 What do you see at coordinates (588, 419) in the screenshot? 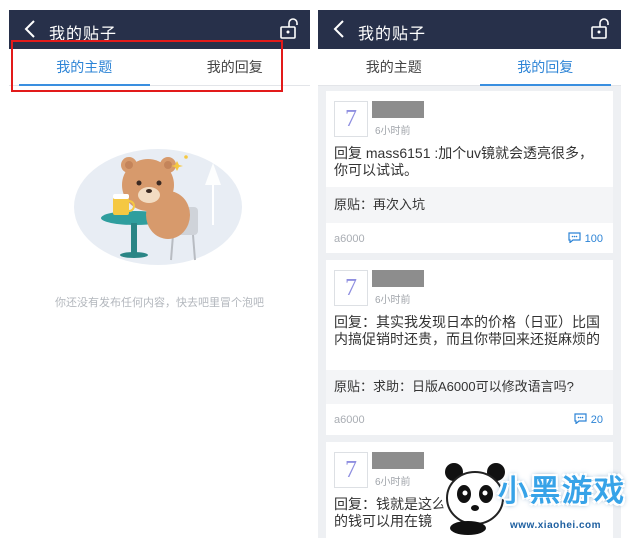
I see `comment-count: 20` at bounding box center [588, 419].